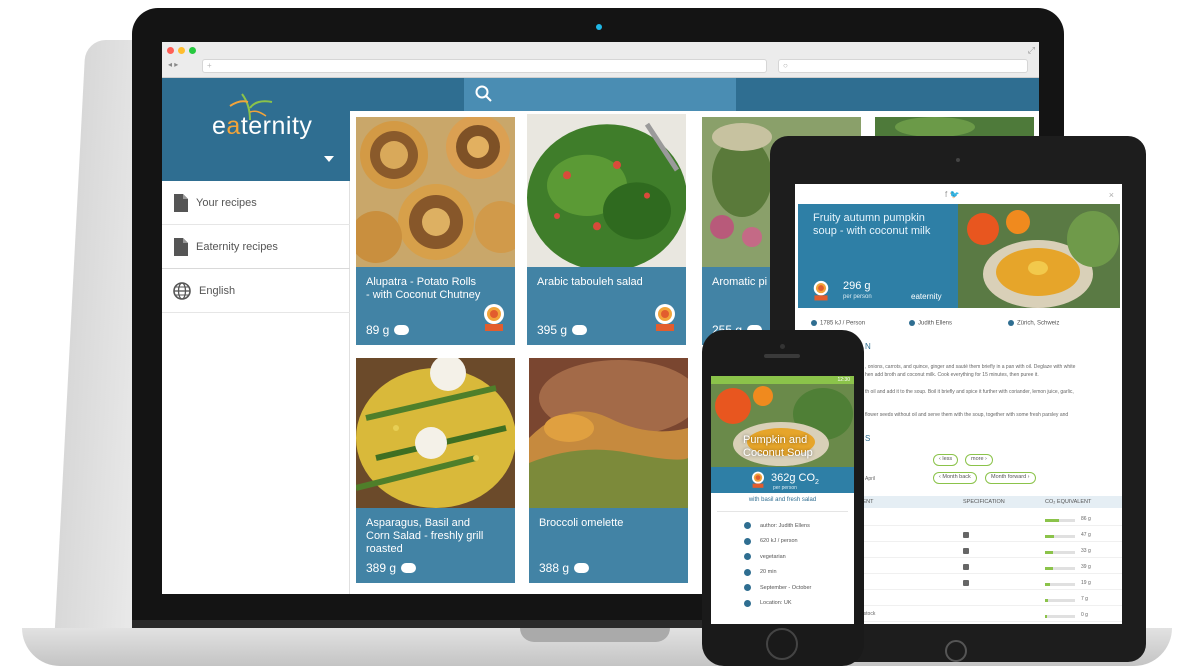  I want to click on co2-text: 362g CO, so click(793, 478).